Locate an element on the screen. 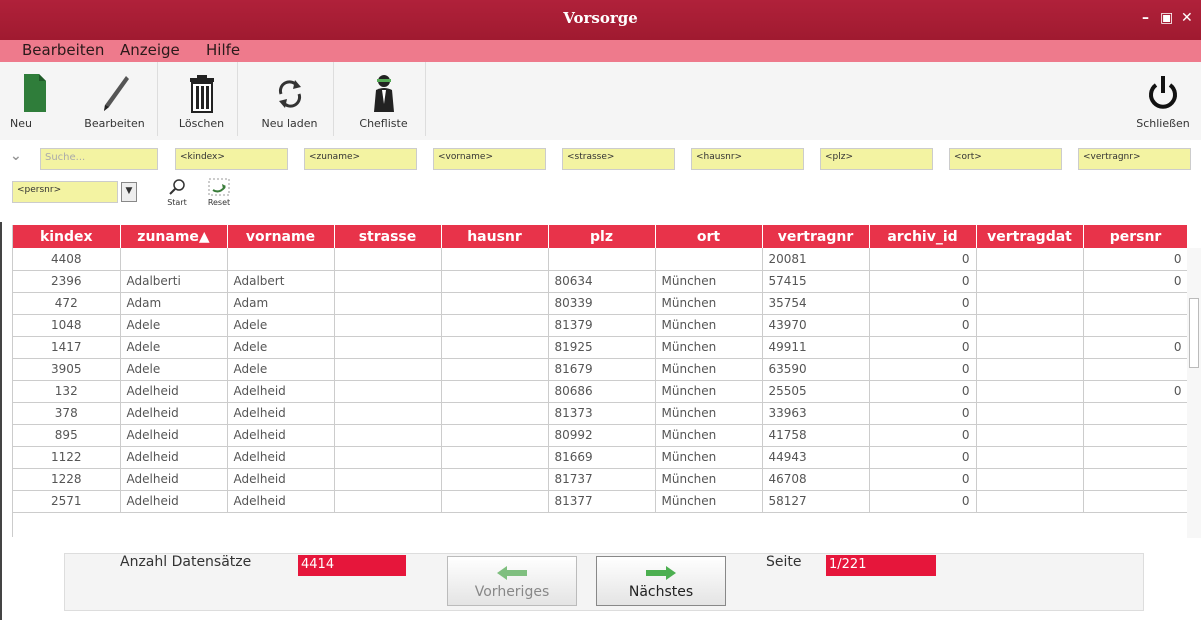  bosslist-button: Chefliste is located at coordinates (384, 99).